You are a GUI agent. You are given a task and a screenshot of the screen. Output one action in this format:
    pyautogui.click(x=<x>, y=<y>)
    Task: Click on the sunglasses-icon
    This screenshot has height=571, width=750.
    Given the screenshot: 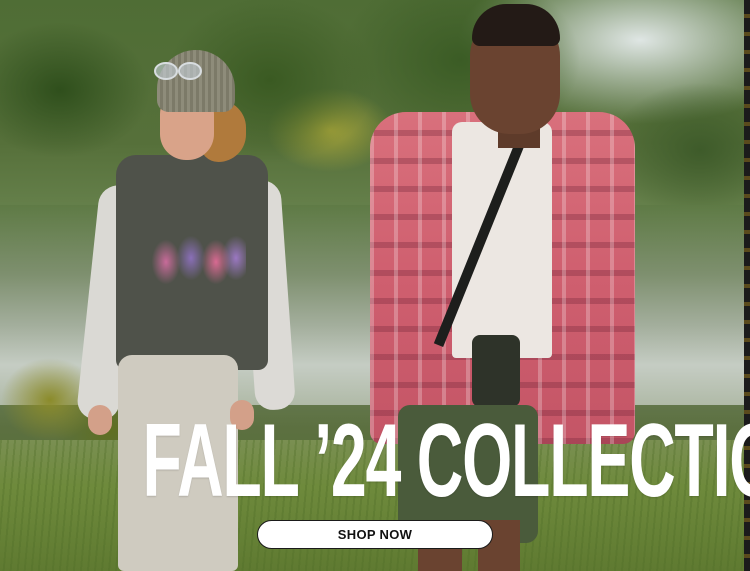 What is the action you would take?
    pyautogui.click(x=178, y=71)
    